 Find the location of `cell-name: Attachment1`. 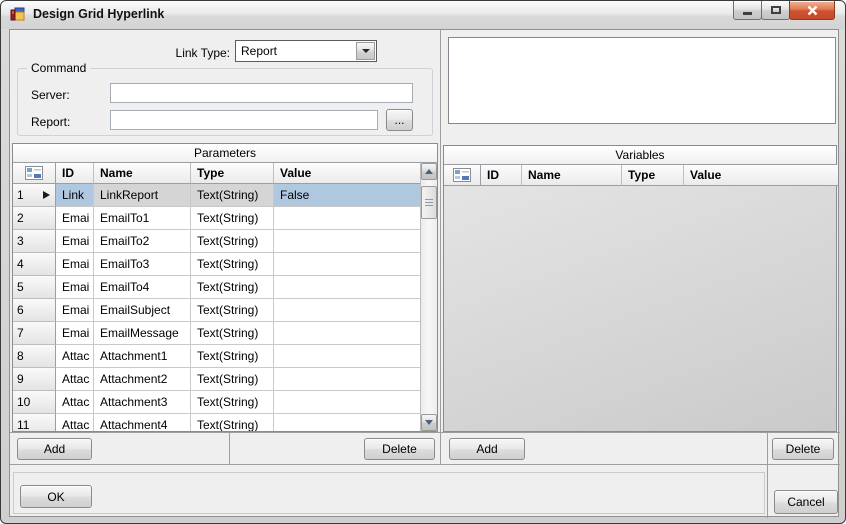

cell-name: Attachment1 is located at coordinates (142, 356).